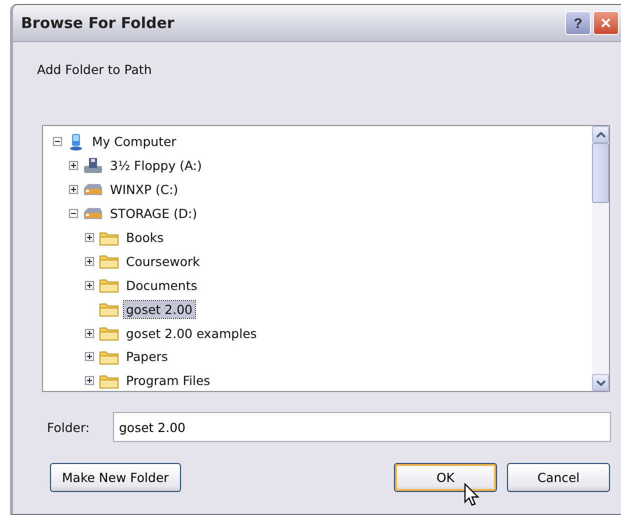 The height and width of the screenshot is (515, 621). What do you see at coordinates (159, 309) in the screenshot?
I see `tree-item: goset 2.00` at bounding box center [159, 309].